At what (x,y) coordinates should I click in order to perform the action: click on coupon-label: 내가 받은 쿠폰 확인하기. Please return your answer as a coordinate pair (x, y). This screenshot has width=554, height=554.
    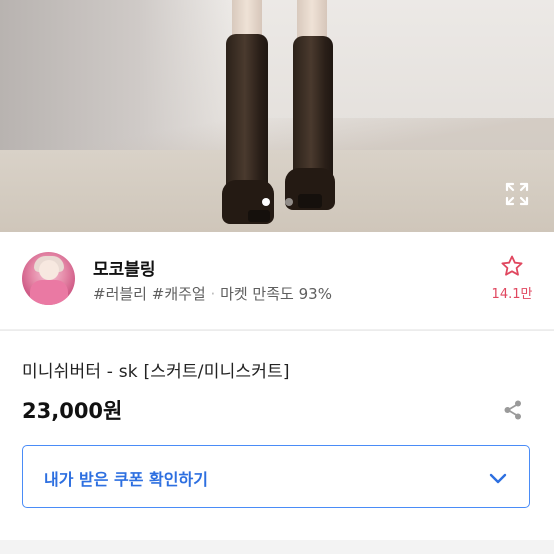
    Looking at the image, I should click on (126, 479).